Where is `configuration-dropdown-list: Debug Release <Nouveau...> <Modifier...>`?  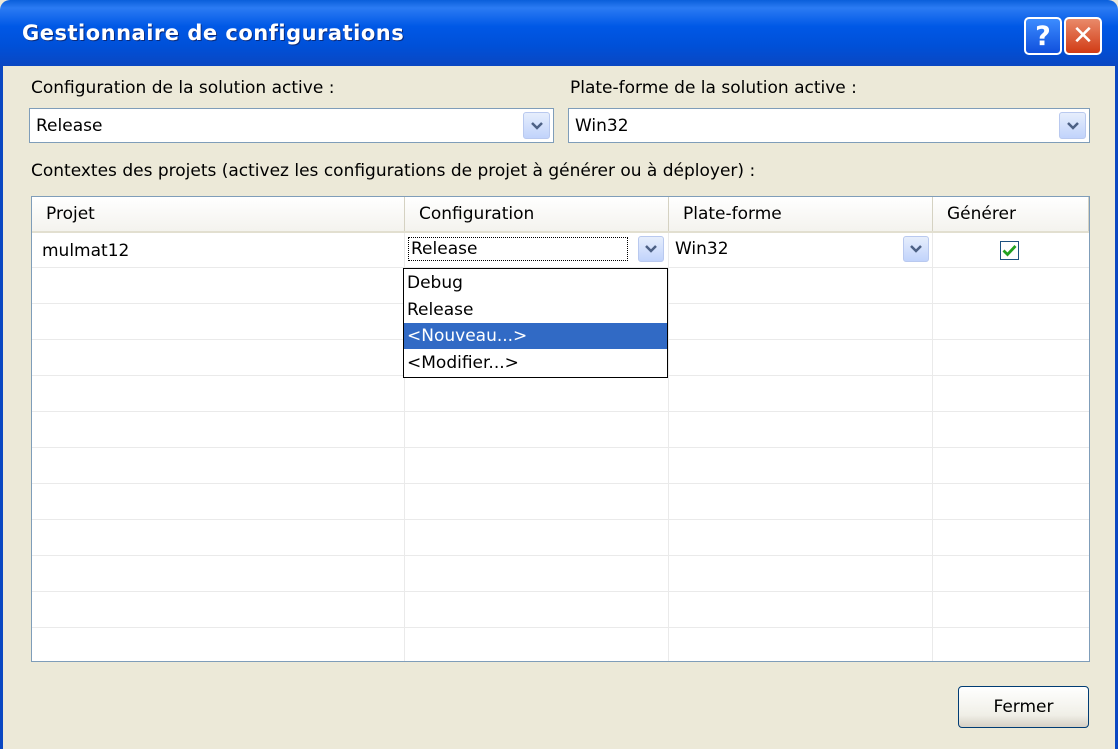
configuration-dropdown-list: Debug Release <Nouveau...> <Modifier...> is located at coordinates (535, 323).